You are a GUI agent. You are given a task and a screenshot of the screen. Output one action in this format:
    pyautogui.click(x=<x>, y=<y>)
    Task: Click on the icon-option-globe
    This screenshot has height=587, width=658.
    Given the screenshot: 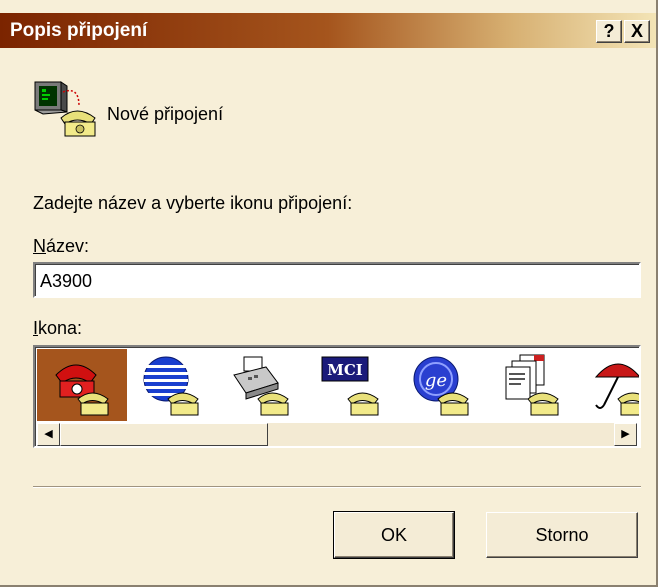 What is the action you would take?
    pyautogui.click(x=172, y=385)
    